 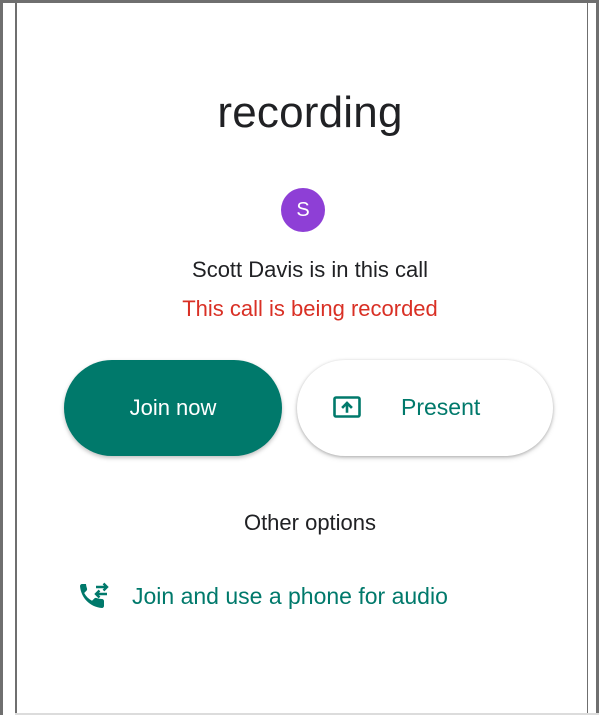 I want to click on other-options-link: Other options, so click(x=299, y=523).